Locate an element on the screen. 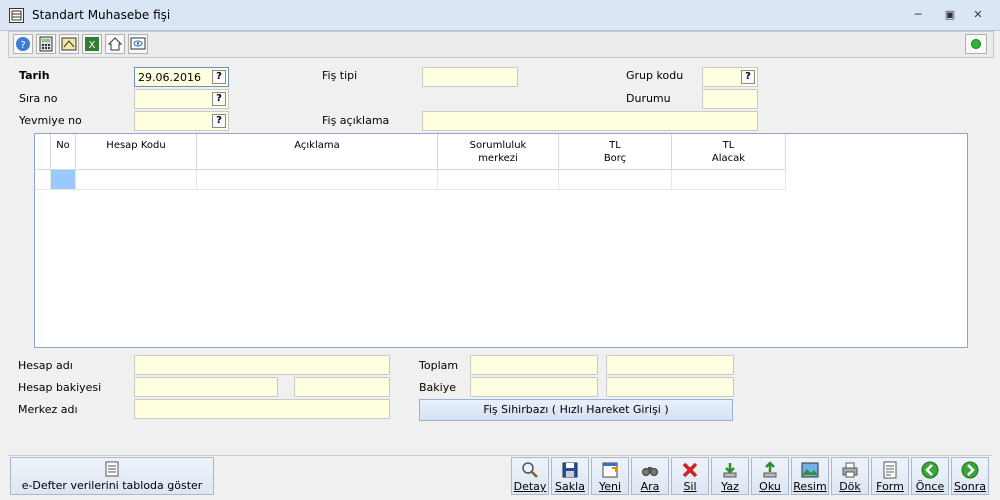 The width and height of the screenshot is (1000, 500). read-icon is located at coordinates (770, 469).